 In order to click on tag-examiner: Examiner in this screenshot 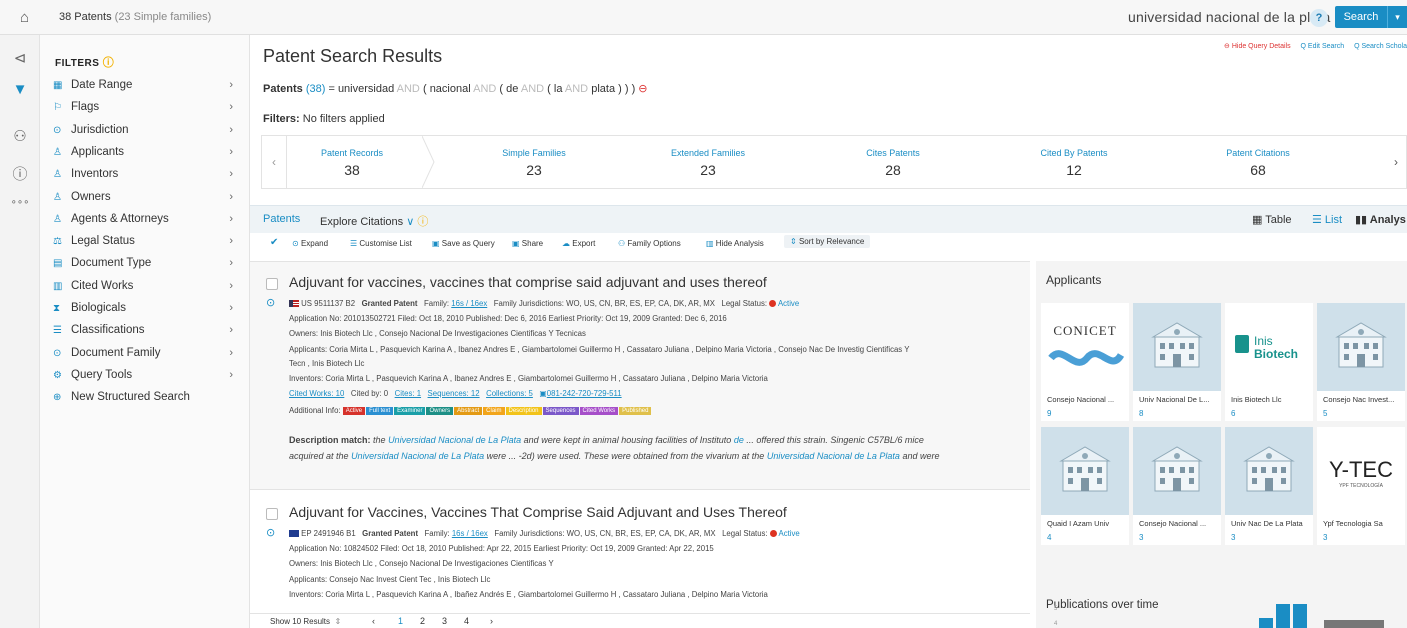, I will do `click(410, 410)`.